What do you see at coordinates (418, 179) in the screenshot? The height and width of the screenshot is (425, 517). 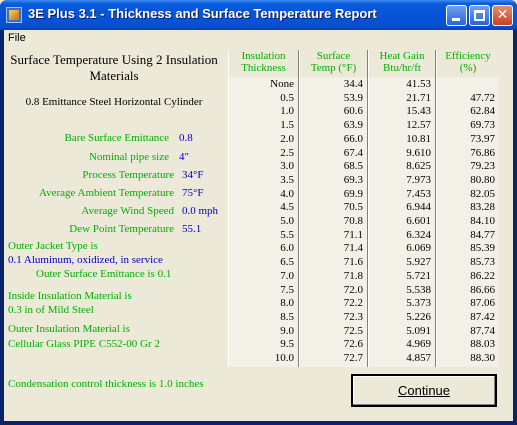 I see `cell-heat: 7.973` at bounding box center [418, 179].